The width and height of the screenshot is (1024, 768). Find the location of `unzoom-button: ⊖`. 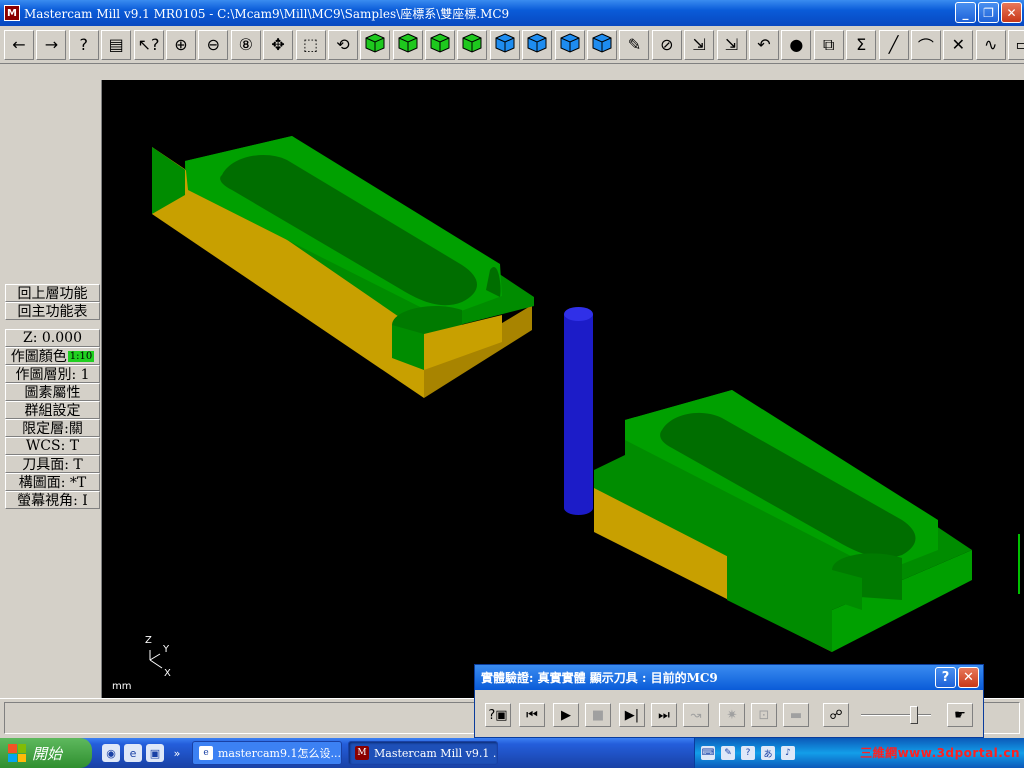

unzoom-button: ⊖ is located at coordinates (213, 44).